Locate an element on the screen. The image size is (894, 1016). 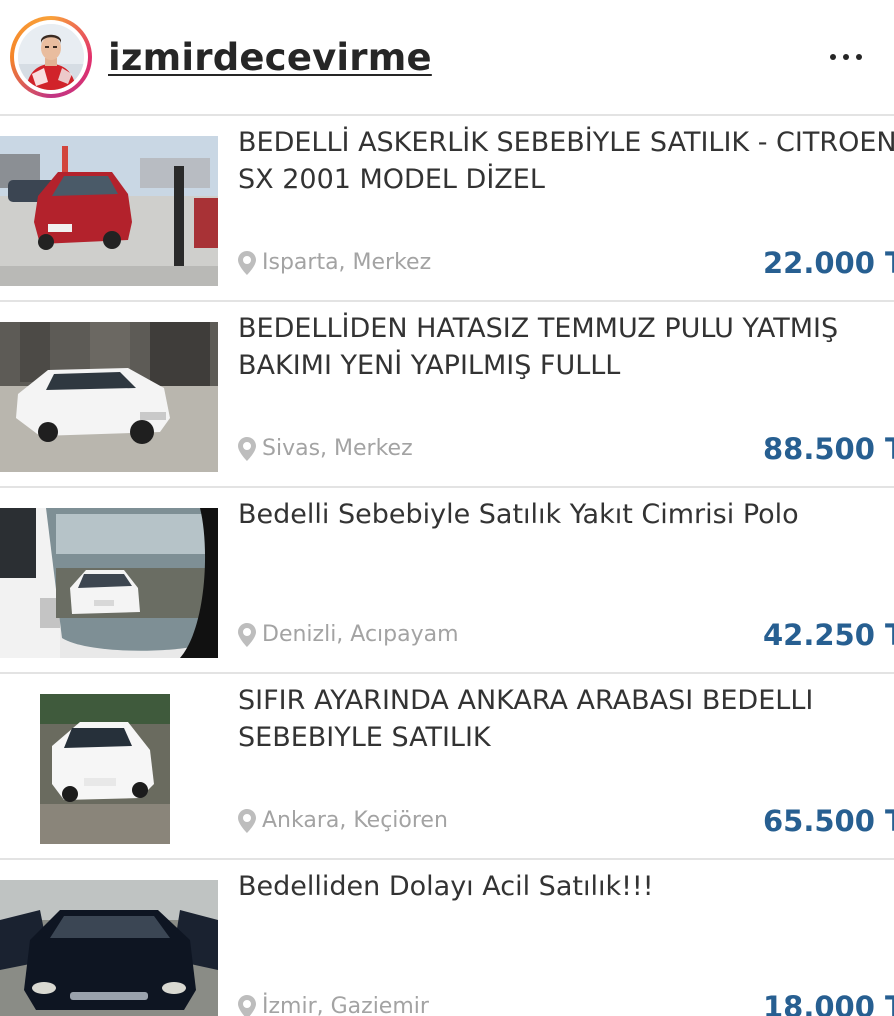
listing-location: İzmir, Gaziemir is located at coordinates (333, 1005).